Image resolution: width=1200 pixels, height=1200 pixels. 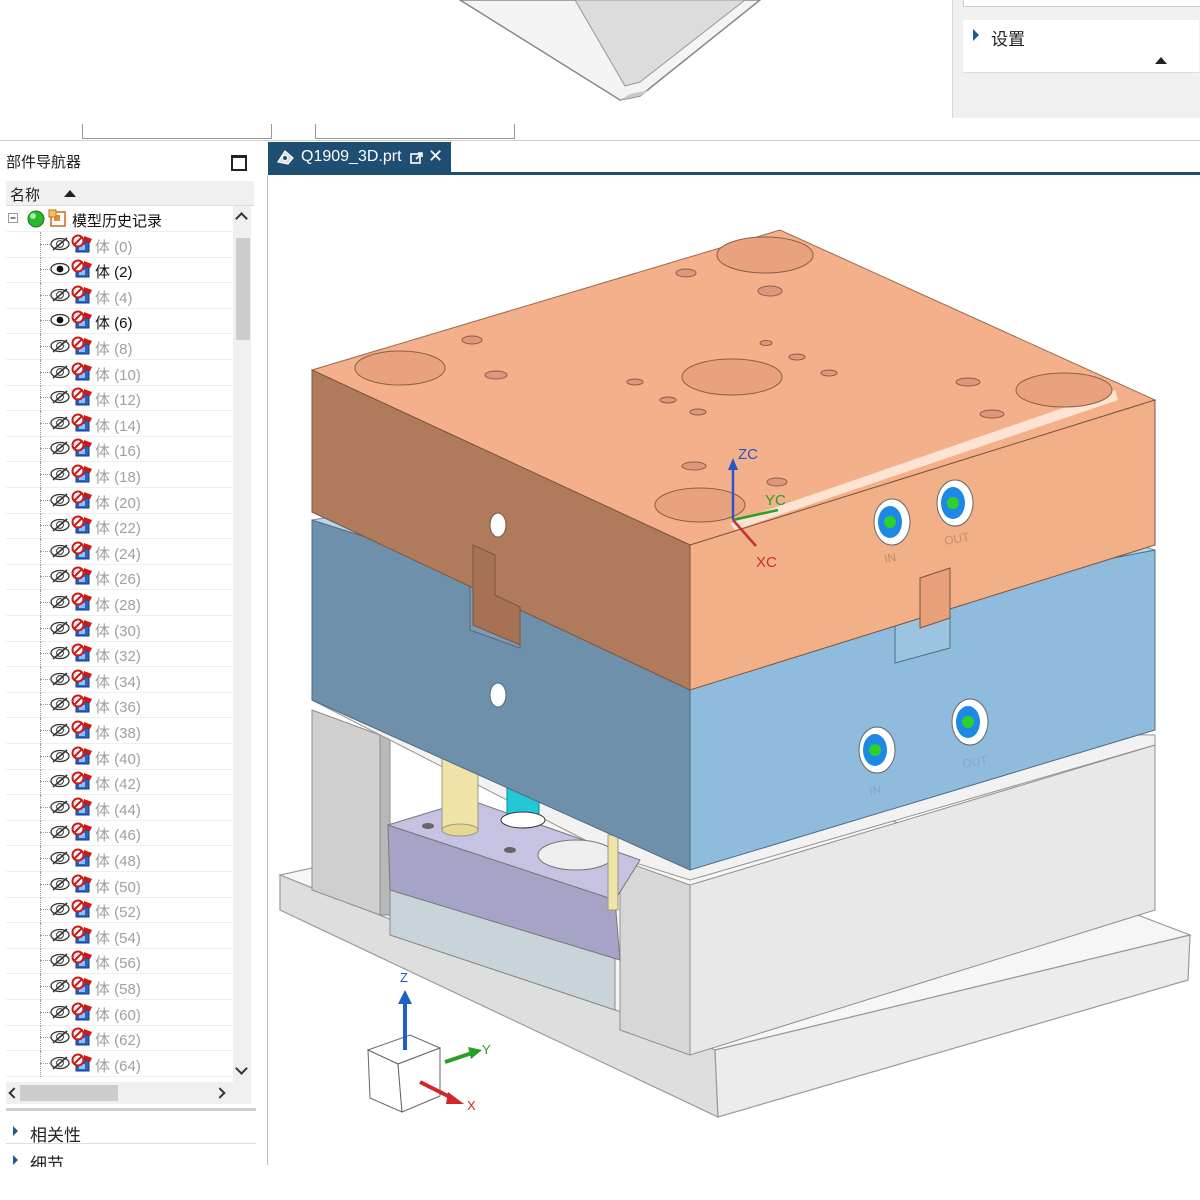 What do you see at coordinates (435, 156) in the screenshot?
I see `close-icon: ✕` at bounding box center [435, 156].